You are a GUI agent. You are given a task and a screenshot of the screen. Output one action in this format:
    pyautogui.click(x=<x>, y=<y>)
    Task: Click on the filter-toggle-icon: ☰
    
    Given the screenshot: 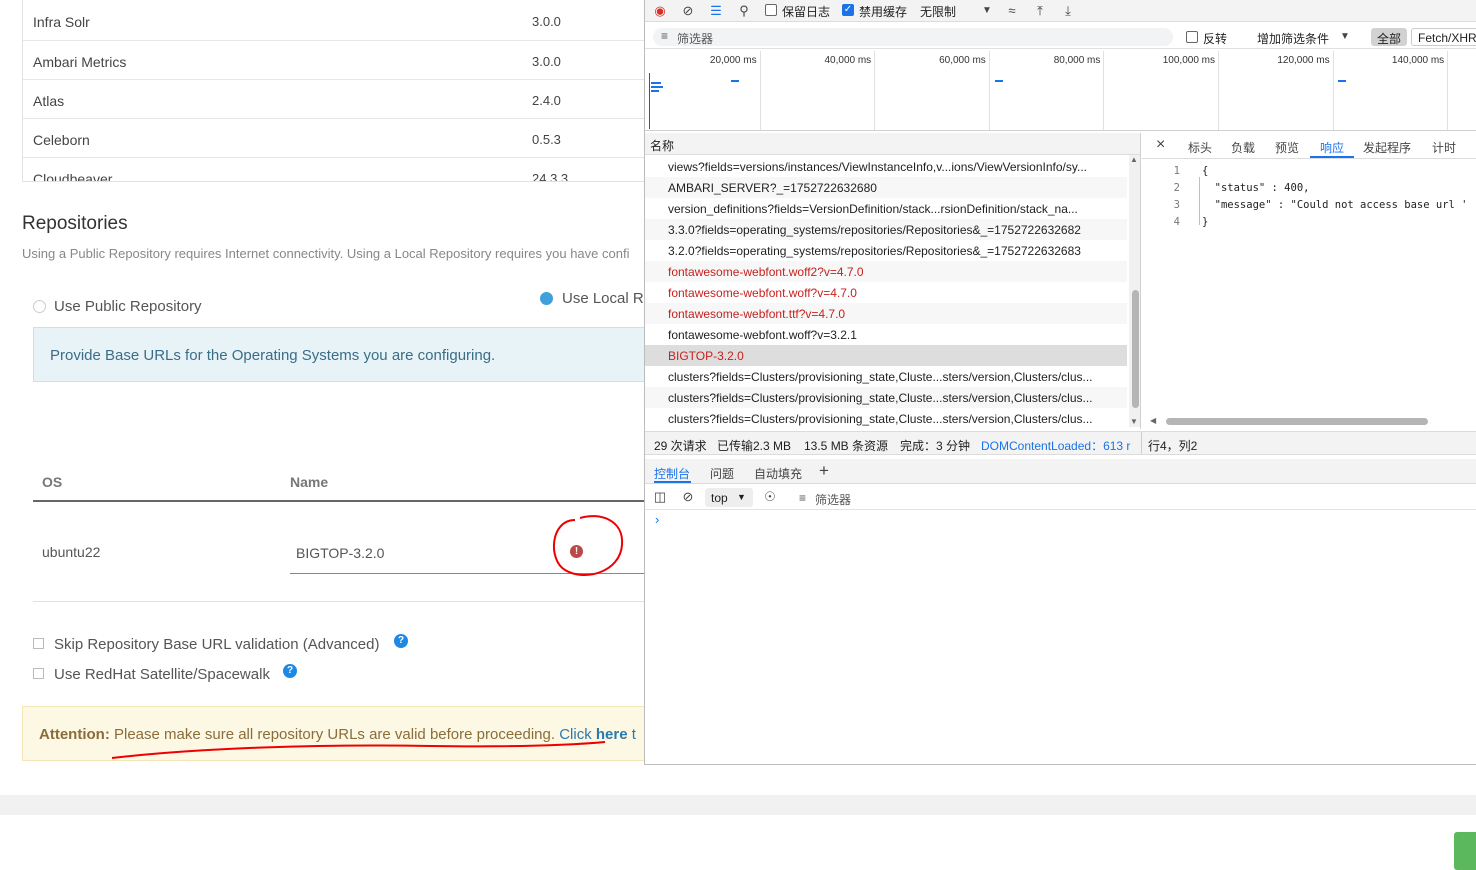 What is the action you would take?
    pyautogui.click(x=716, y=11)
    